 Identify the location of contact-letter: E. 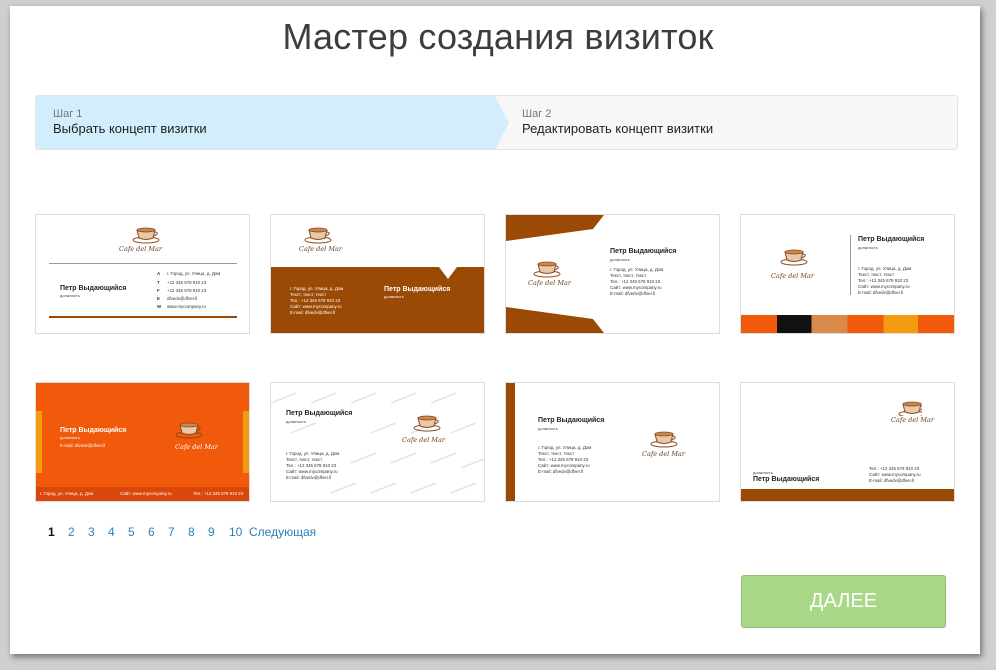
(158, 298).